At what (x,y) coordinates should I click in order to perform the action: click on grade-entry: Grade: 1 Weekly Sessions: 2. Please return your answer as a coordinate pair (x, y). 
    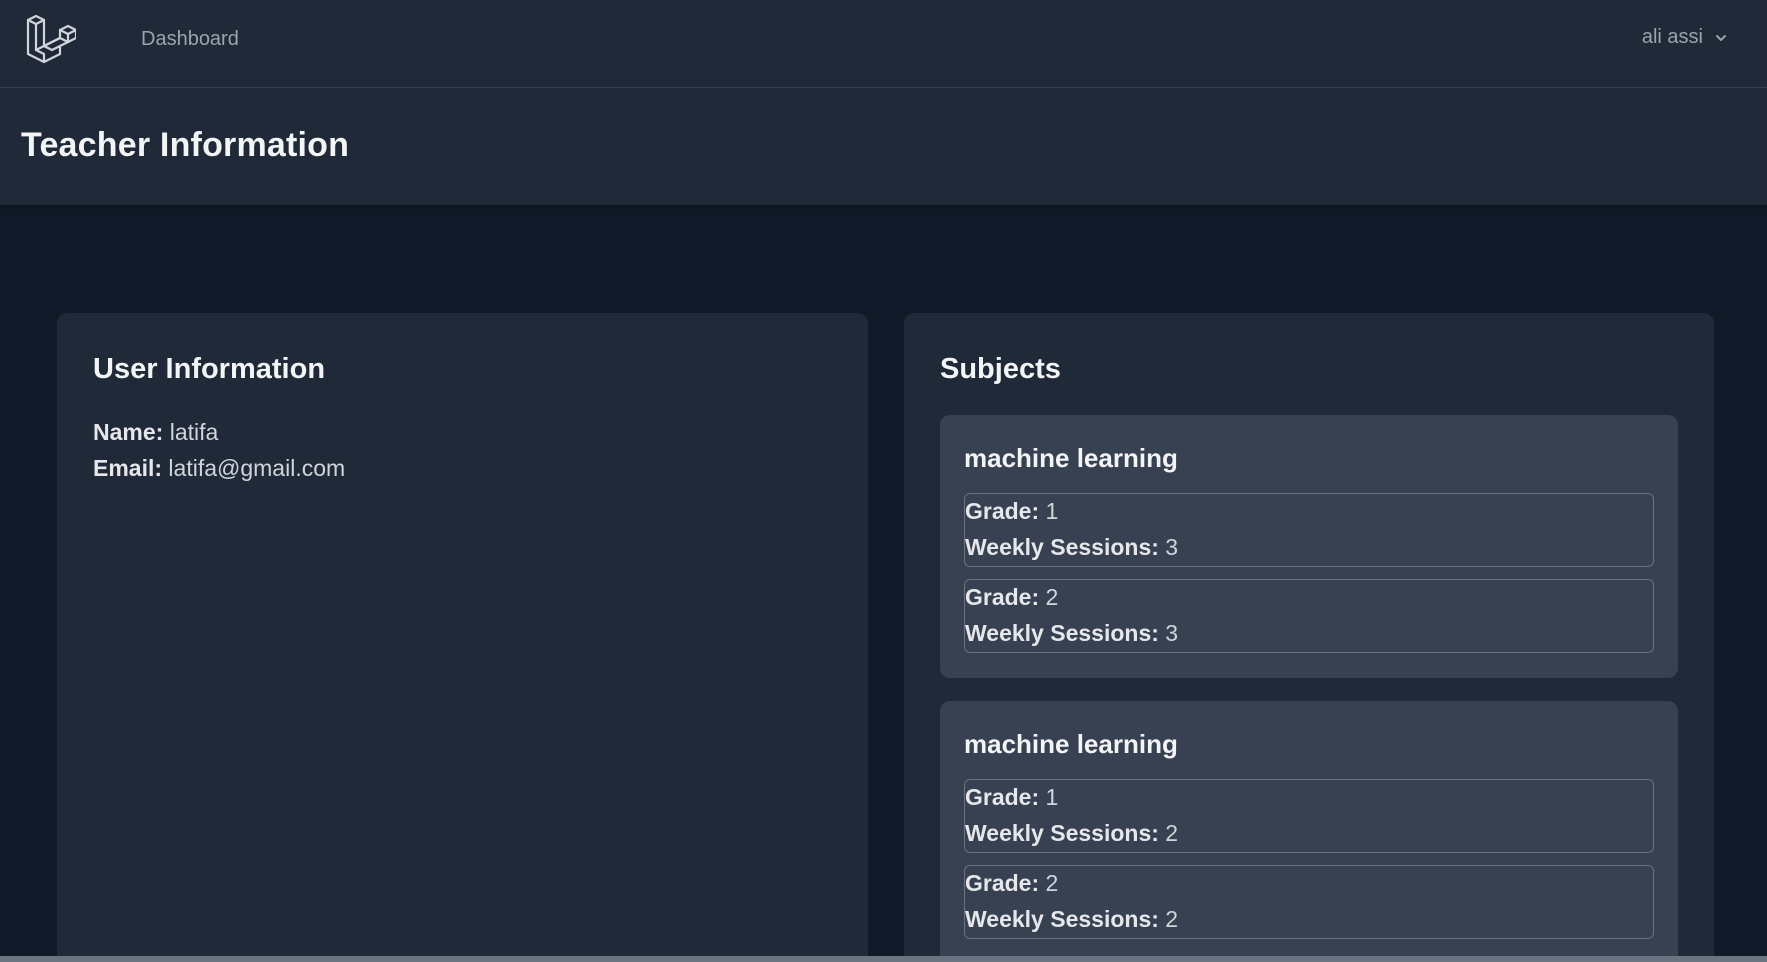
    Looking at the image, I should click on (1309, 816).